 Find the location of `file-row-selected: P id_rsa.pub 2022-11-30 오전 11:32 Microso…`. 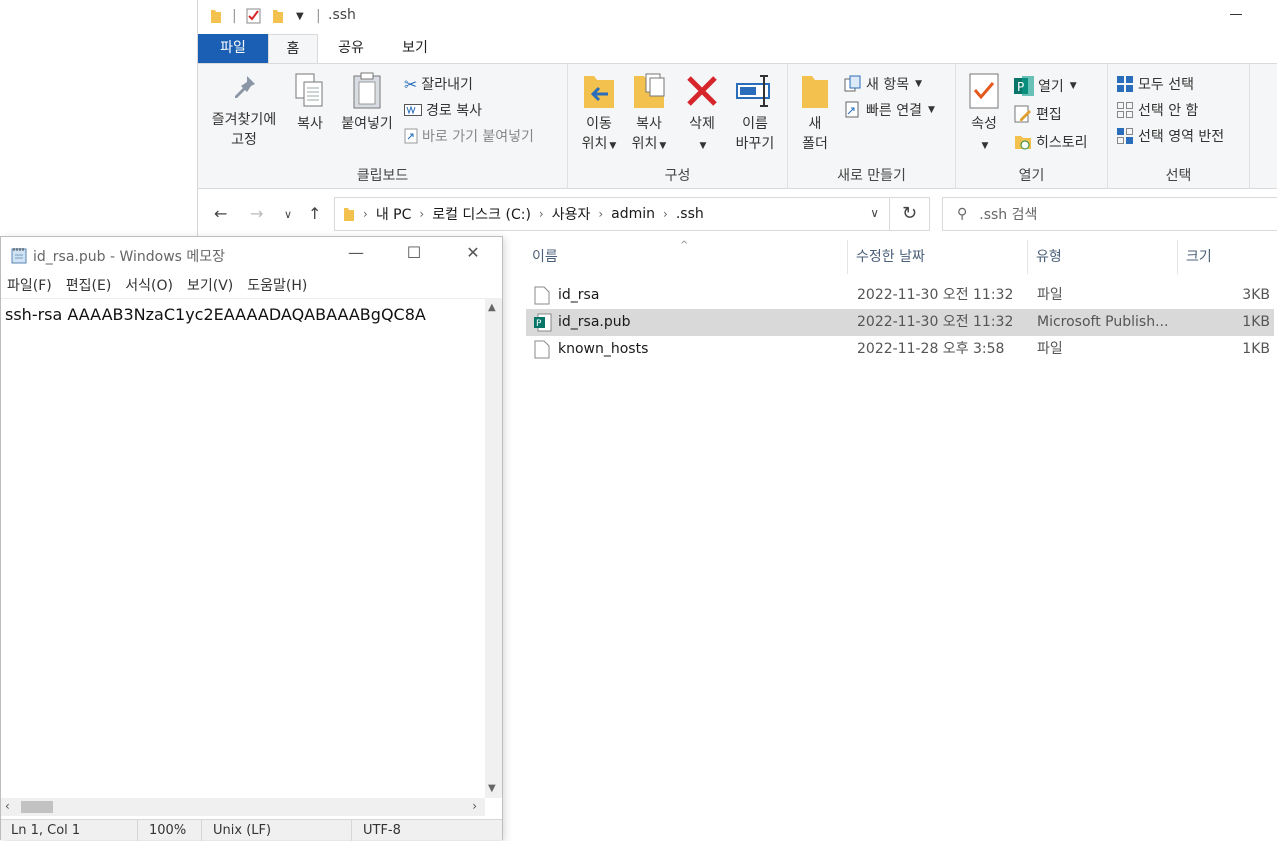

file-row-selected: P id_rsa.pub 2022-11-30 오전 11:32 Microso… is located at coordinates (900, 322).